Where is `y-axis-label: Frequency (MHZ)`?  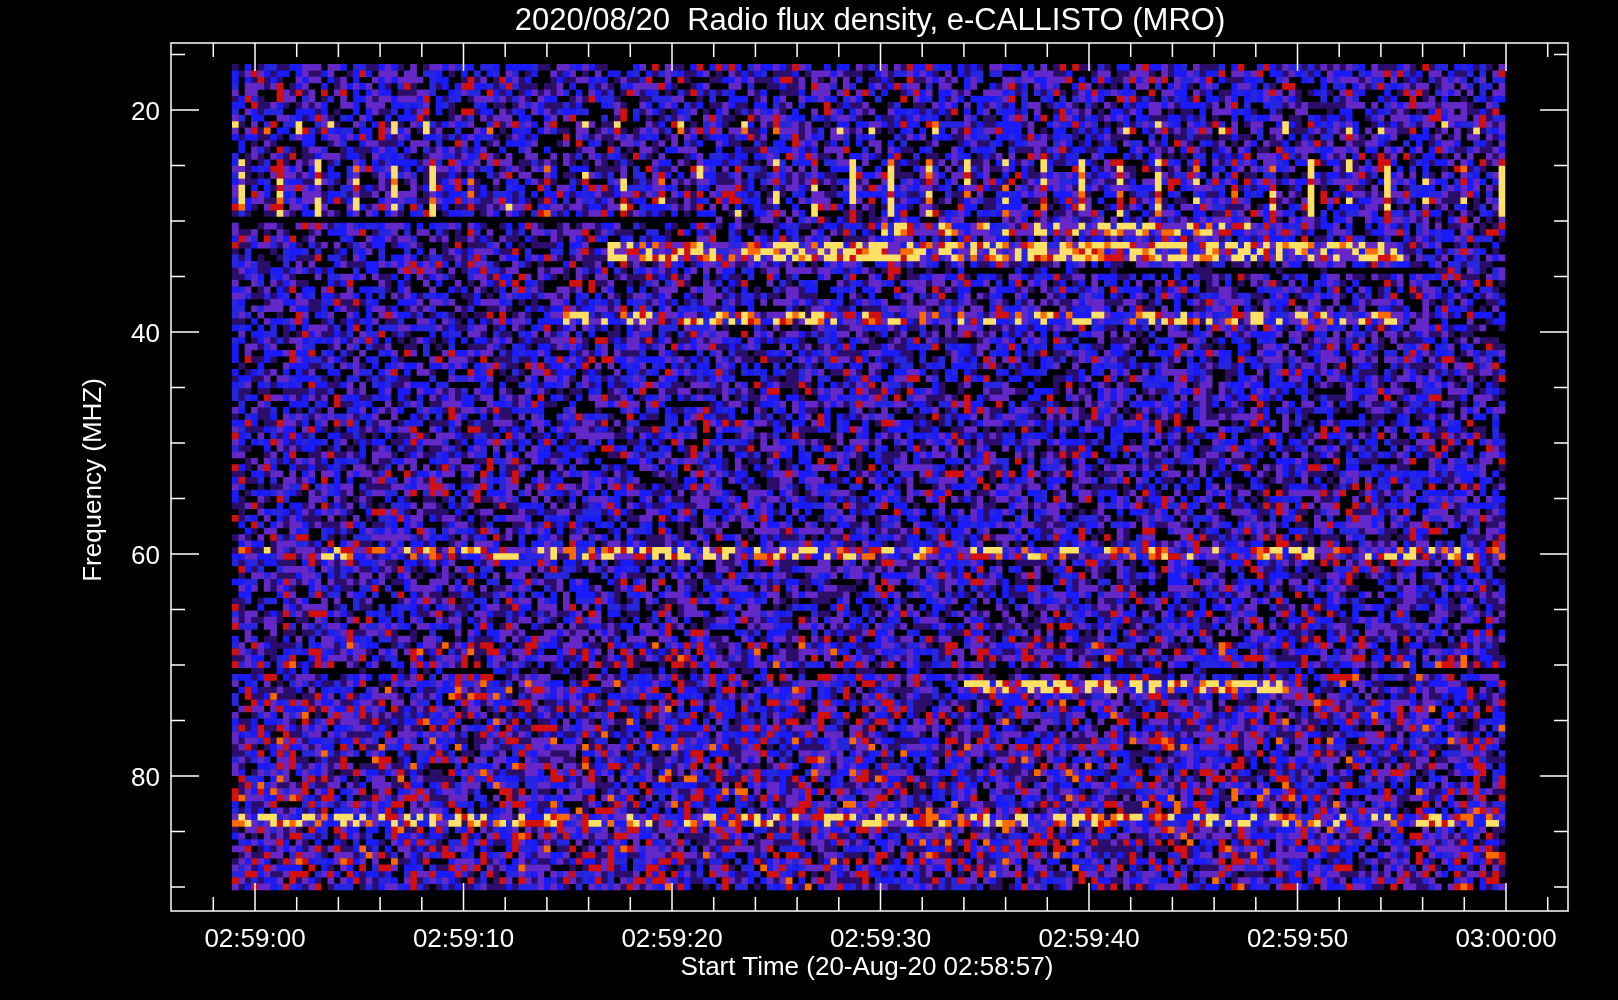 y-axis-label: Frequency (MHZ) is located at coordinates (92, 480).